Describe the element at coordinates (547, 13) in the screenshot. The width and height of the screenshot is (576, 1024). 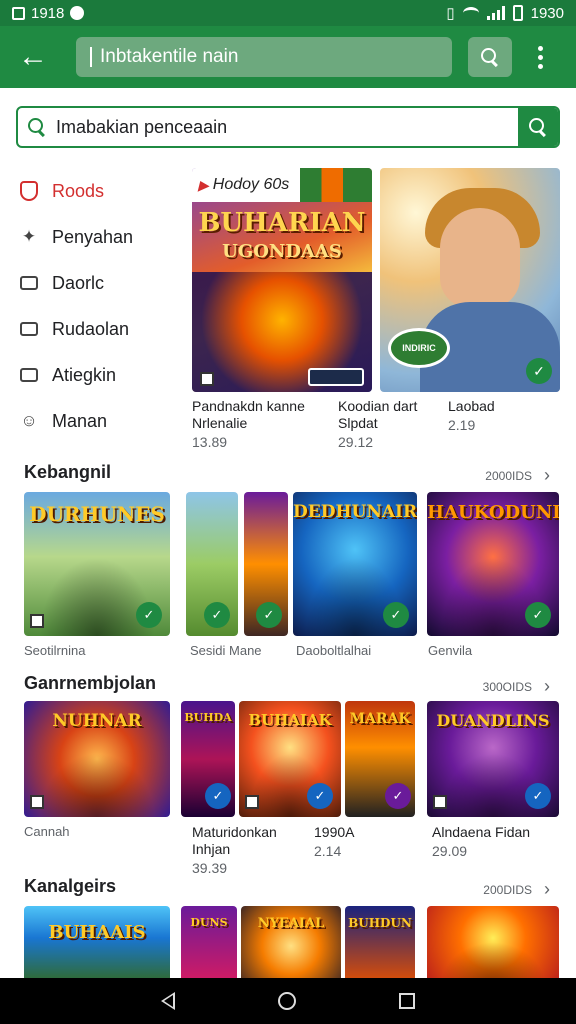
I see `status-time-right: 1930` at that location.